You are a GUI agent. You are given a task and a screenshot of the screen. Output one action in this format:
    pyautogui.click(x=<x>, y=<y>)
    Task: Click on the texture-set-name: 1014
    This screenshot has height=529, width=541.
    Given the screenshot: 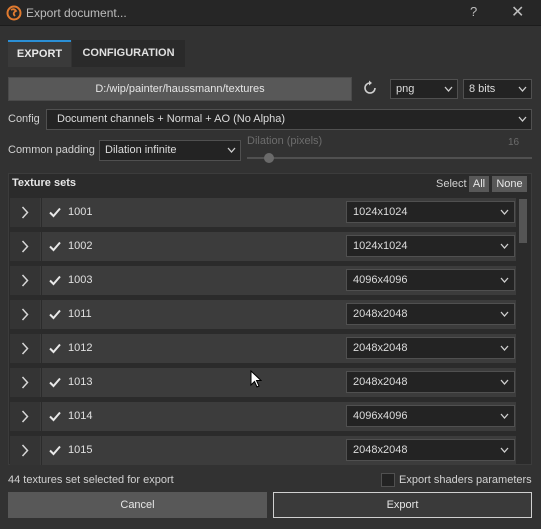 What is the action you would take?
    pyautogui.click(x=80, y=416)
    